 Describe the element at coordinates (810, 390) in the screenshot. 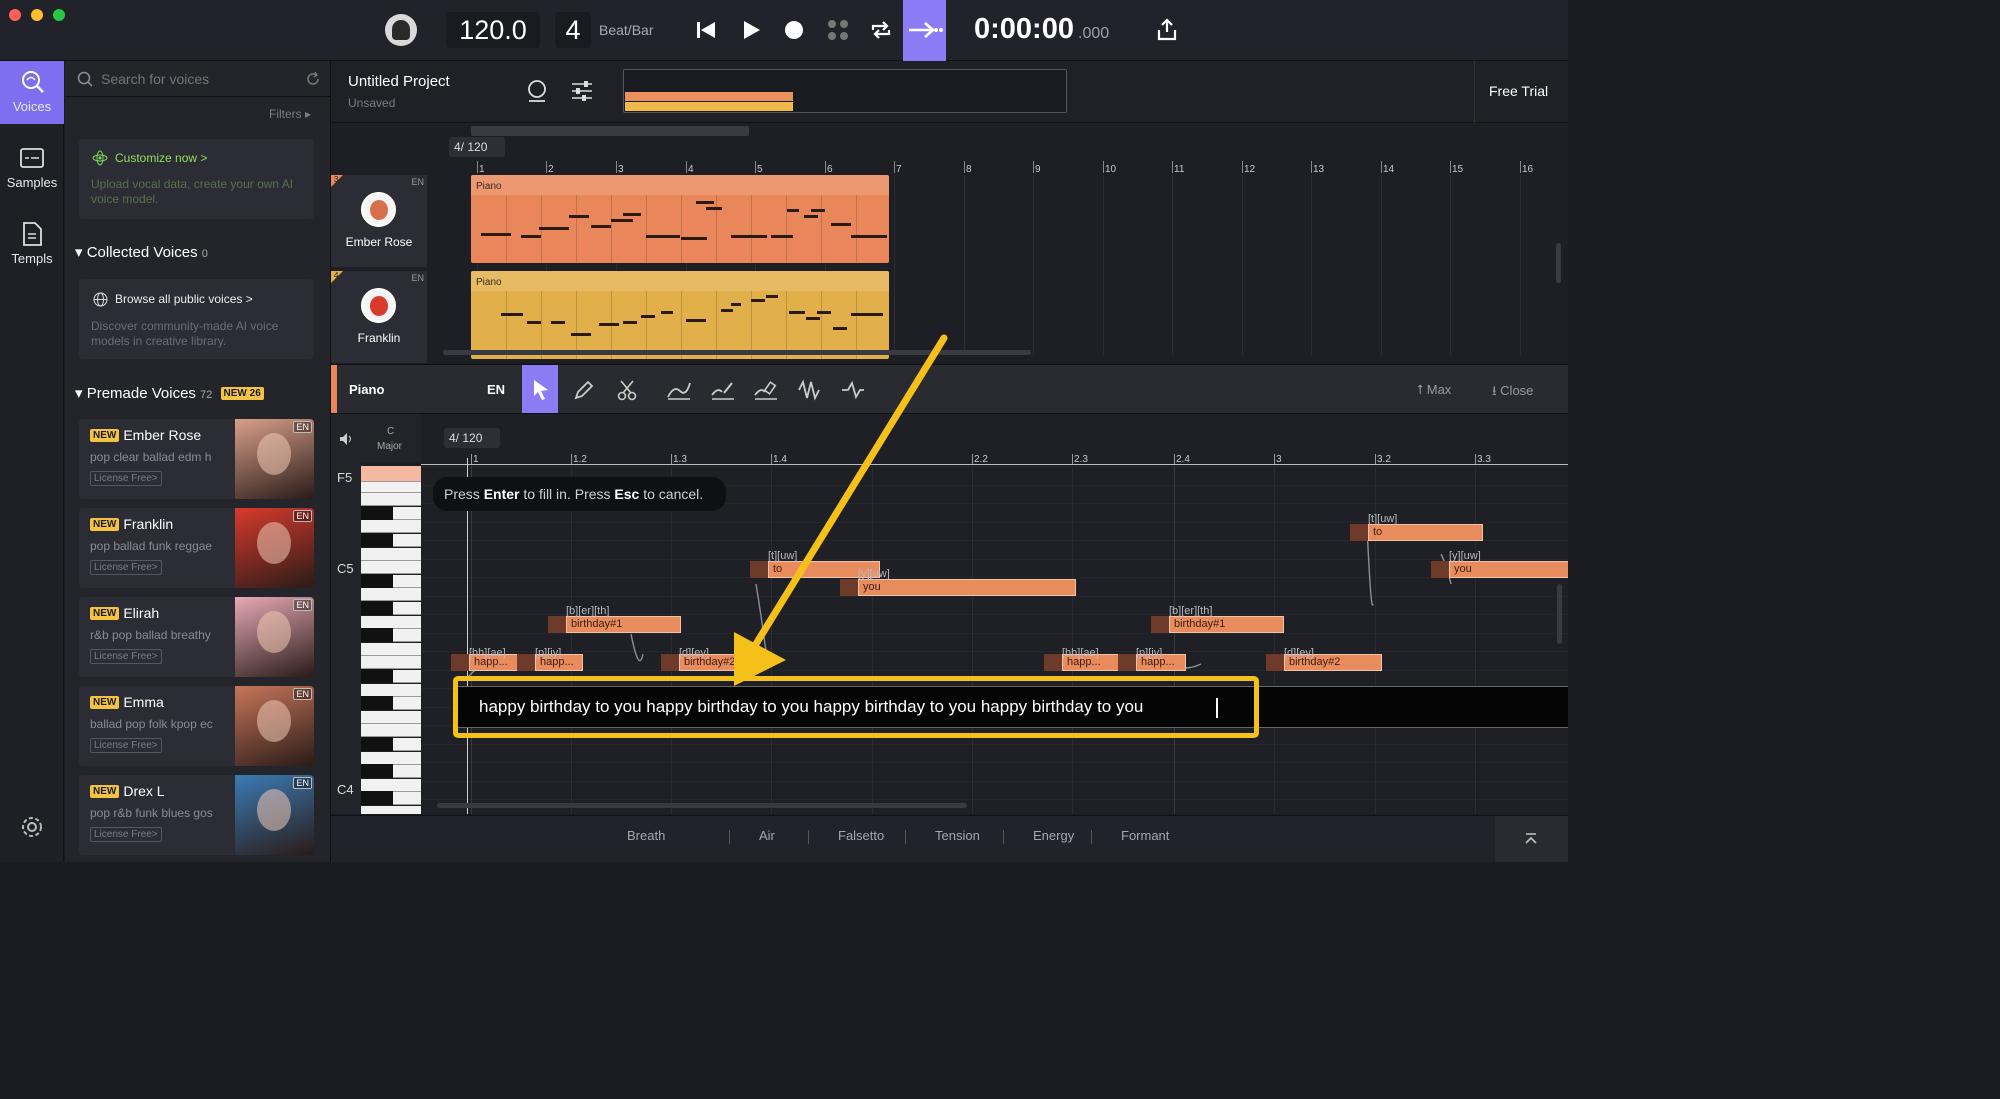

I see `vibrato-tool-icon` at that location.